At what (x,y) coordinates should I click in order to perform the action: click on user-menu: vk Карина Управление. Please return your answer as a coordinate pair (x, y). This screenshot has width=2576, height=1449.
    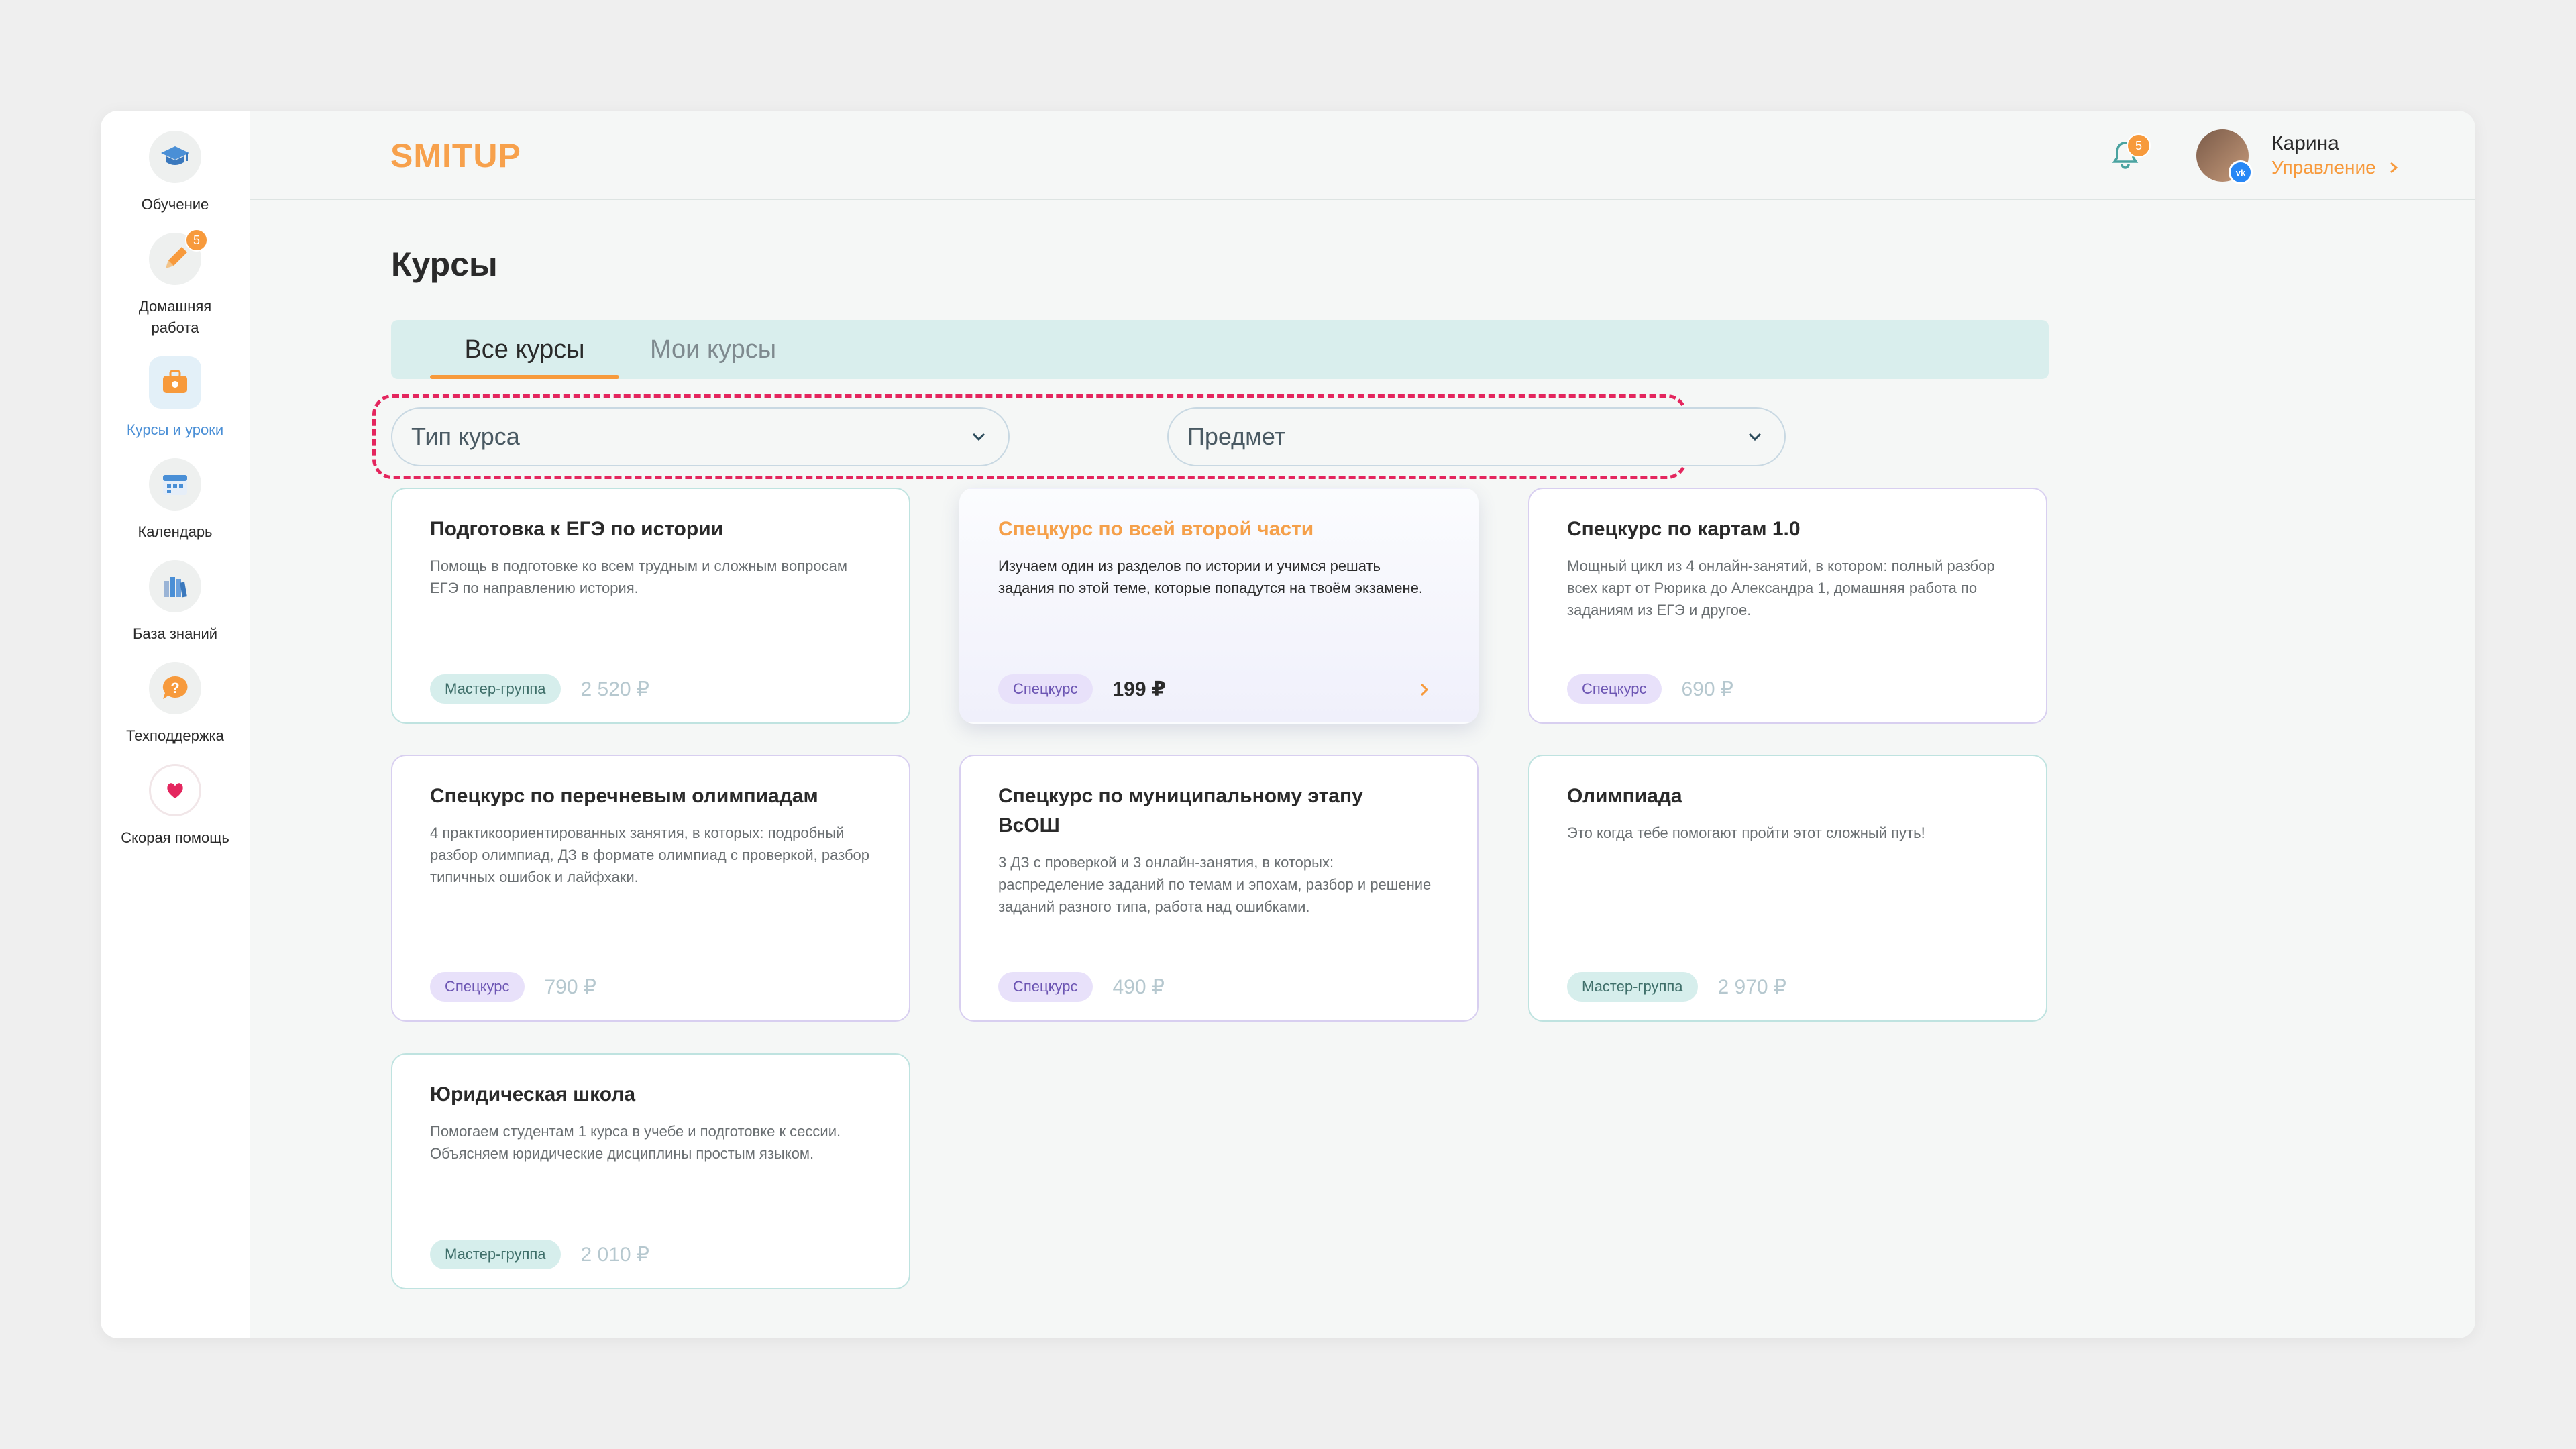
    Looking at the image, I should click on (2298, 156).